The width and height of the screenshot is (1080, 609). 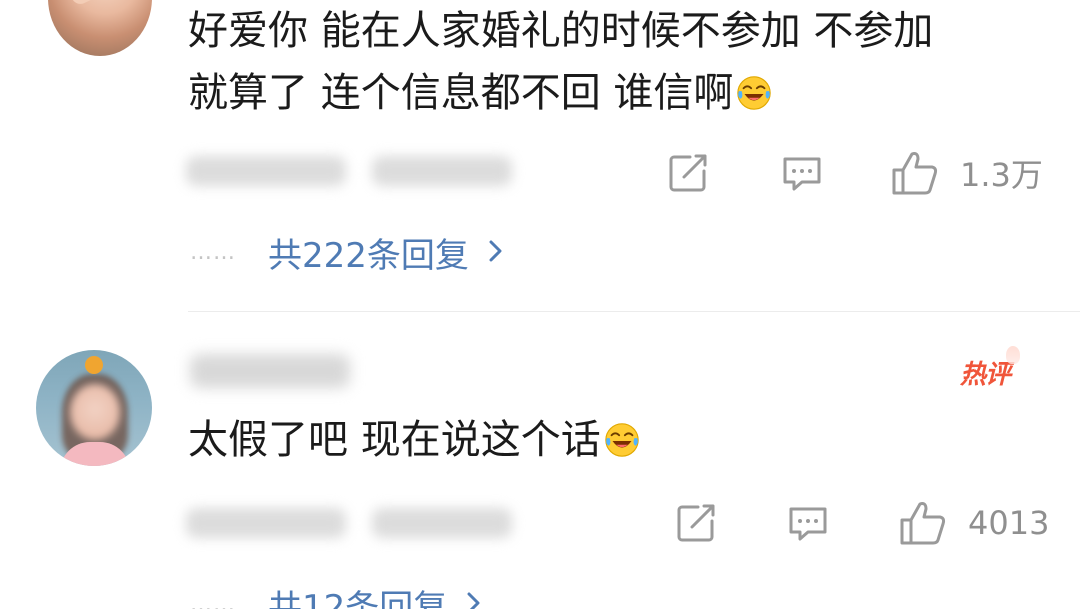 I want to click on comment-text-segment: 就算了 连个信息都不回 谁信啊, so click(x=461, y=93).